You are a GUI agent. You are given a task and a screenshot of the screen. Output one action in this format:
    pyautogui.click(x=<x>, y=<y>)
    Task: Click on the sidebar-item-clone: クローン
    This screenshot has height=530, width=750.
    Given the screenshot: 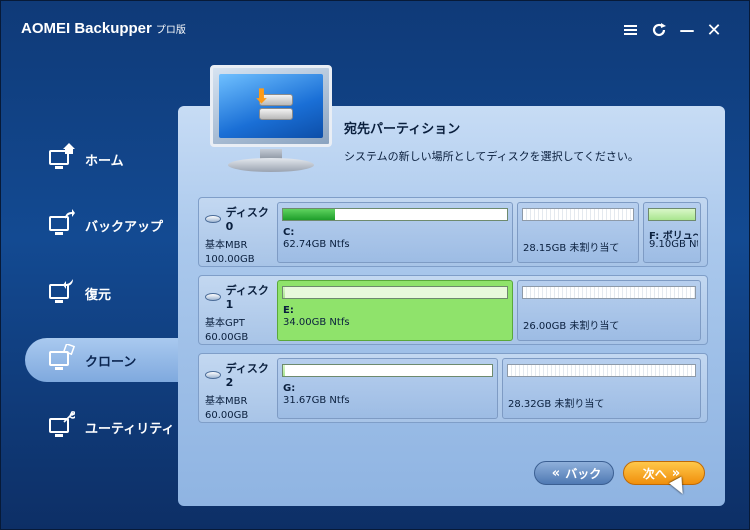 What is the action you would take?
    pyautogui.click(x=105, y=360)
    